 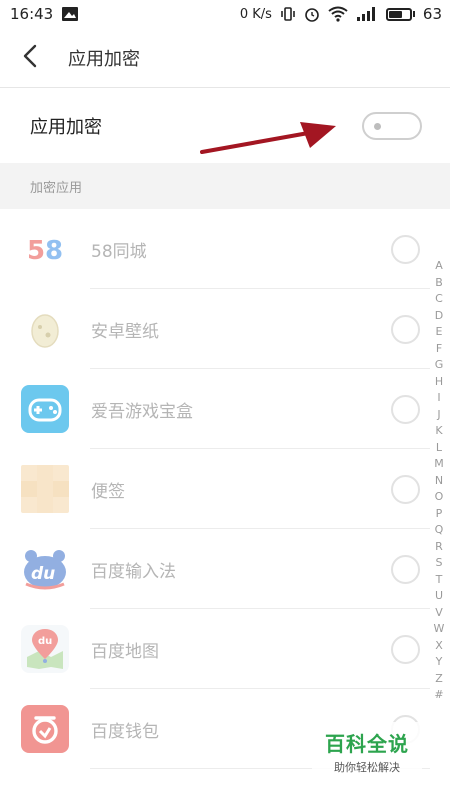 What do you see at coordinates (439, 530) in the screenshot?
I see `index-letter: Q` at bounding box center [439, 530].